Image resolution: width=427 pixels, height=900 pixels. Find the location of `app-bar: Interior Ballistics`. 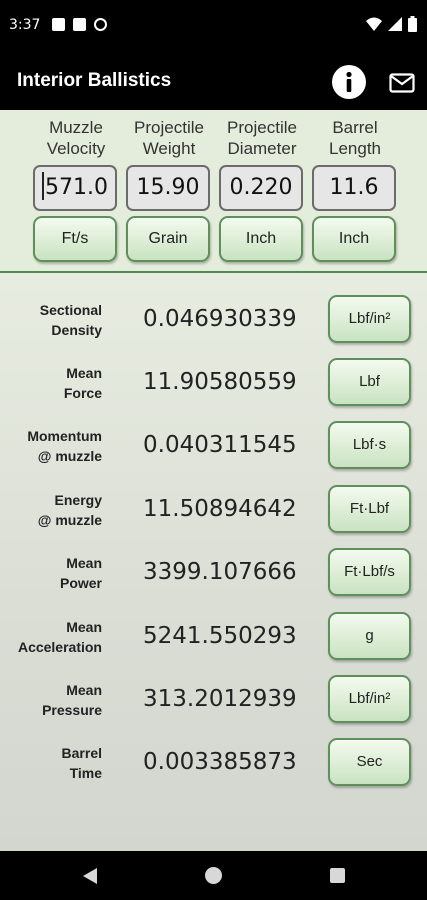

app-bar: Interior Ballistics is located at coordinates (213, 81).